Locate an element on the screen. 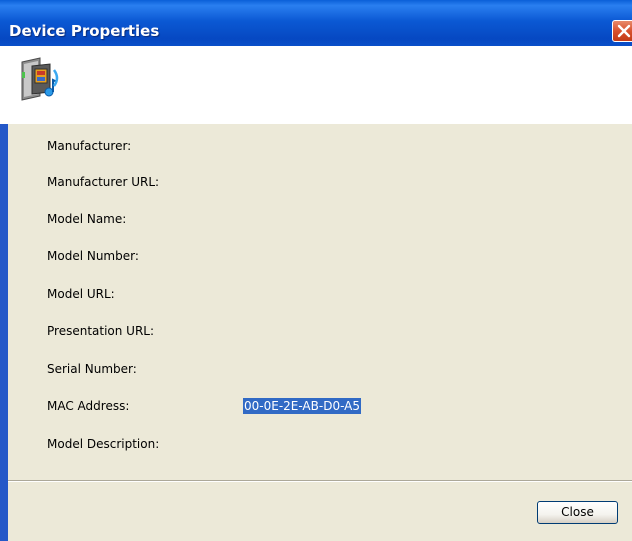  serial-number-label: Serial Number: is located at coordinates (92, 369).